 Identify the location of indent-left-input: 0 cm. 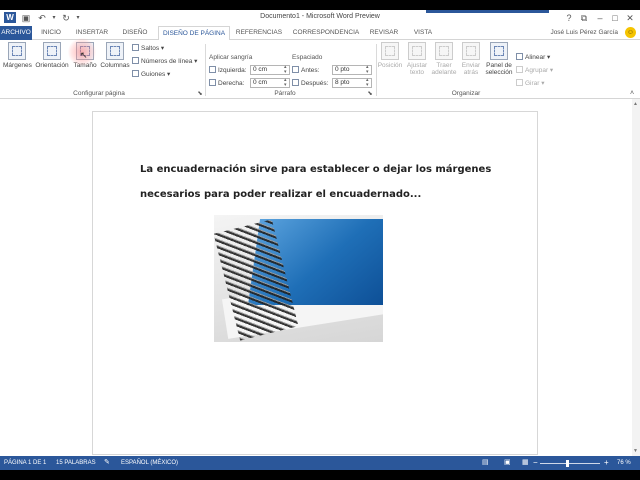
(270, 70).